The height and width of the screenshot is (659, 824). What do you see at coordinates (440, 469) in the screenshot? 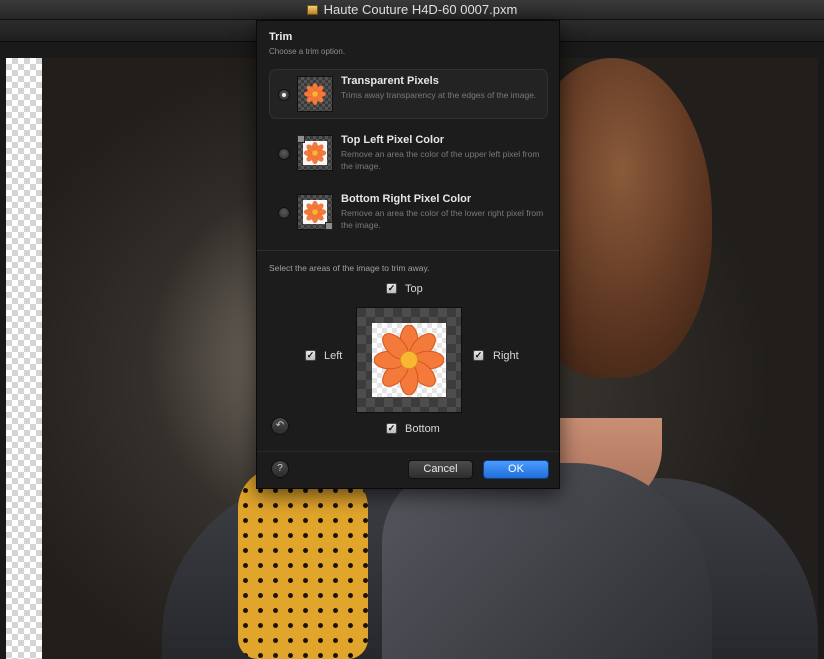
I see `cancel-button: Cancel` at bounding box center [440, 469].